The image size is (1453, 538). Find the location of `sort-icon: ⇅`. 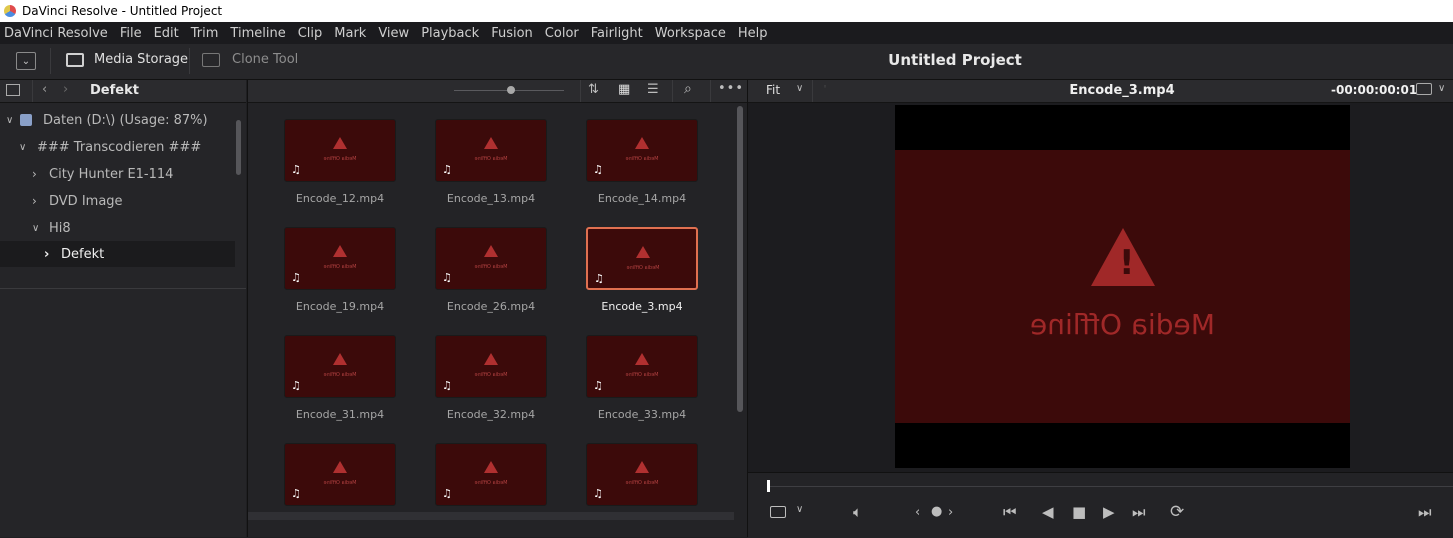

sort-icon: ⇅ is located at coordinates (593, 89).